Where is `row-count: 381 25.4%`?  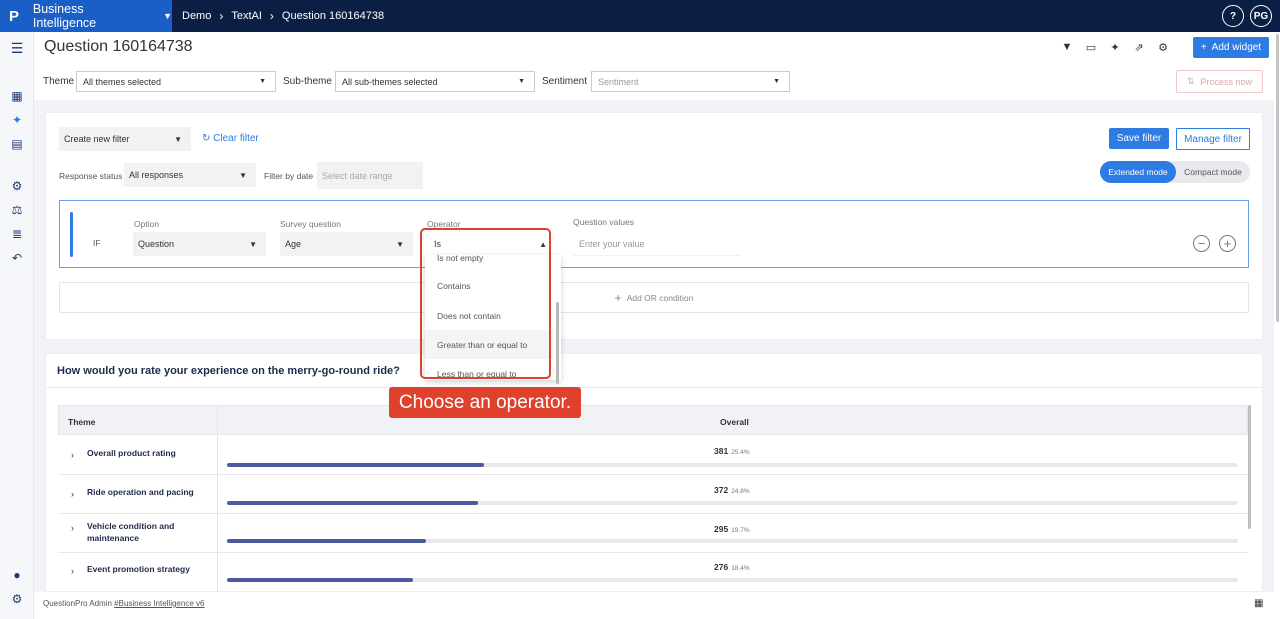
row-count: 381 25.4% is located at coordinates (732, 451).